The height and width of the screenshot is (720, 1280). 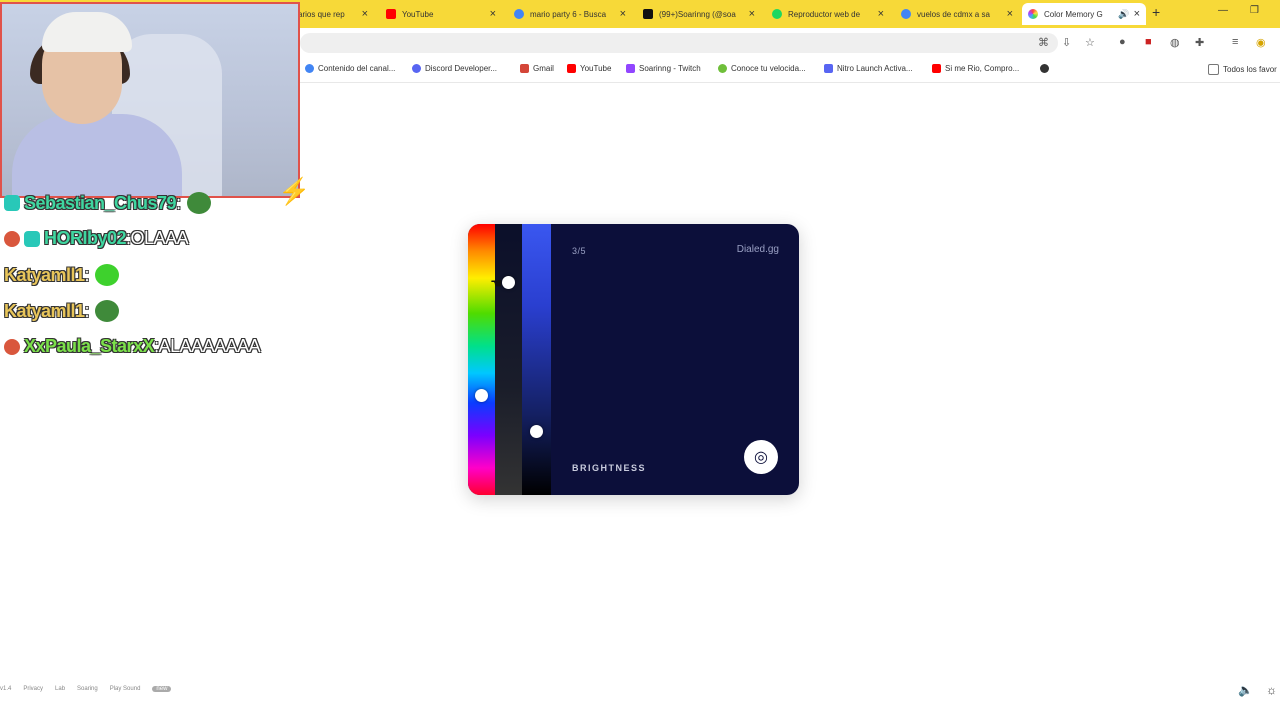 What do you see at coordinates (609, 468) in the screenshot?
I see `slider-label: BRIGHTNESS` at bounding box center [609, 468].